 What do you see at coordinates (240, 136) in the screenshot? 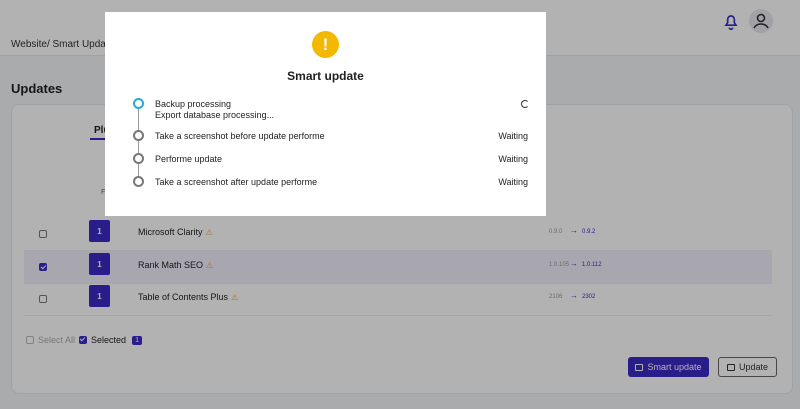
I see `step-label: Take a screenshot before update performe` at bounding box center [240, 136].